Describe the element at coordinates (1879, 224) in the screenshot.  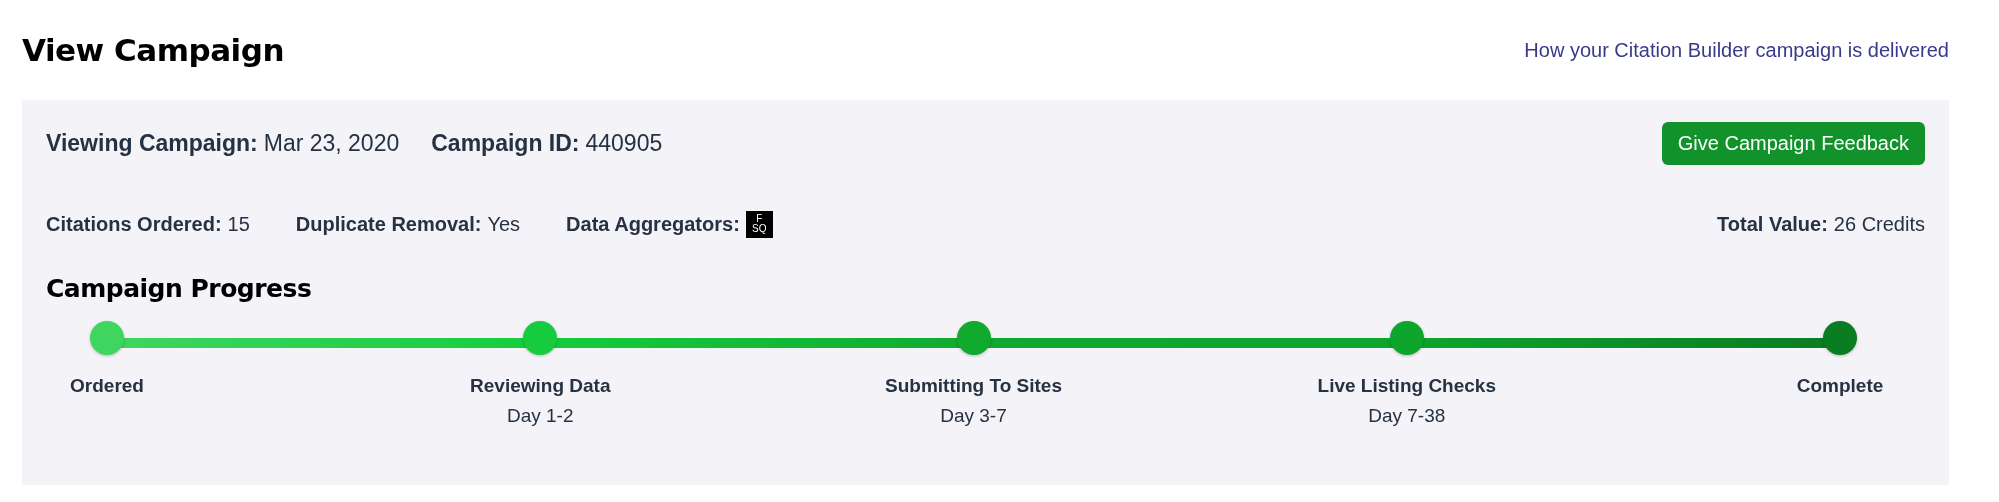
I see `field-value: 26 Credits` at that location.